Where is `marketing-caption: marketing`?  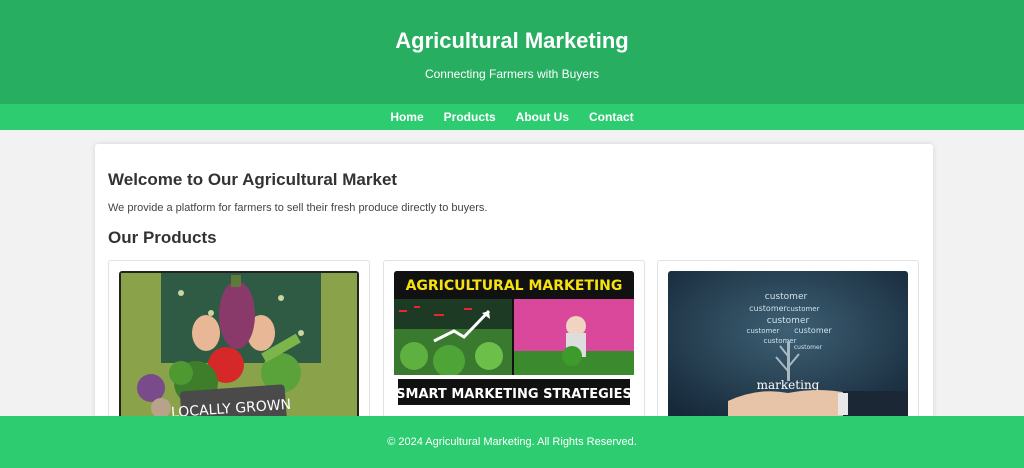 marketing-caption: marketing is located at coordinates (788, 385).